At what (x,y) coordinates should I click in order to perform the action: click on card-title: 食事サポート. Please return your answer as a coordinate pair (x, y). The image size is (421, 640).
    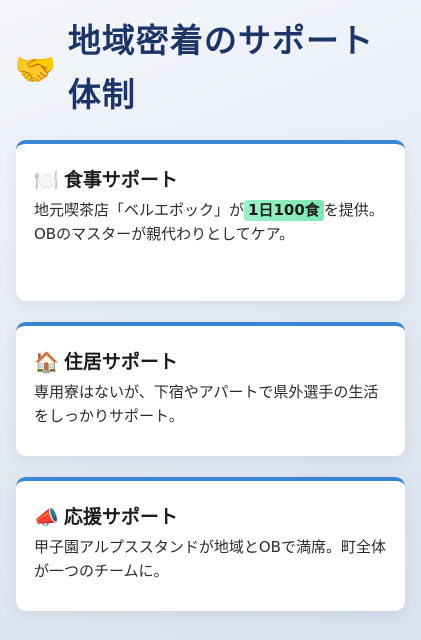
    Looking at the image, I should click on (121, 180).